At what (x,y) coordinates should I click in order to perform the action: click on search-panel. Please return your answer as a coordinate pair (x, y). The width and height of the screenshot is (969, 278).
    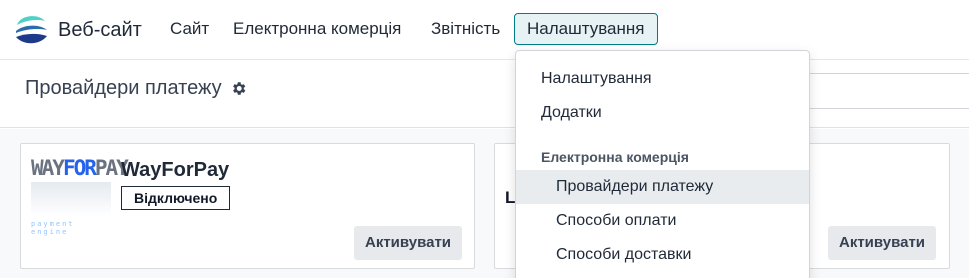
    Looking at the image, I should click on (888, 91).